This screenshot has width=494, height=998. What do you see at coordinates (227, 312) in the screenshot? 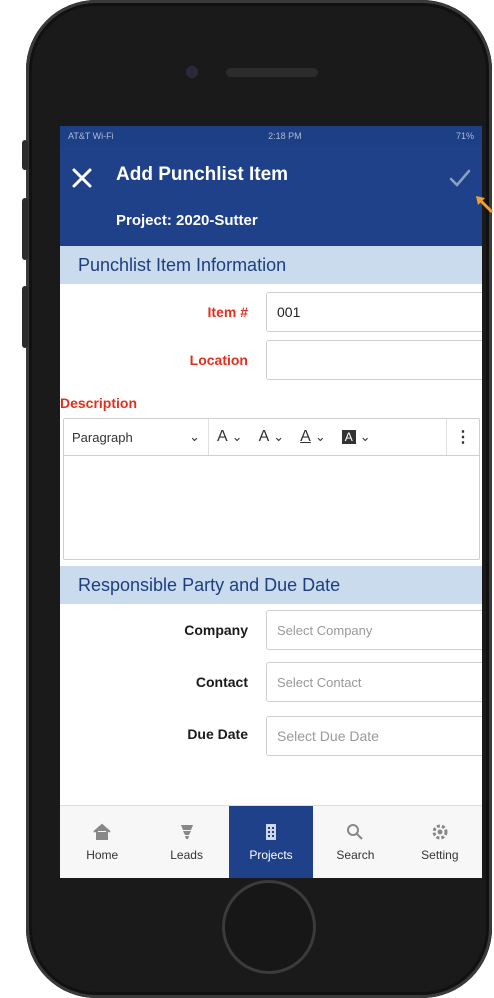
I see `item-number-label: Item #` at bounding box center [227, 312].